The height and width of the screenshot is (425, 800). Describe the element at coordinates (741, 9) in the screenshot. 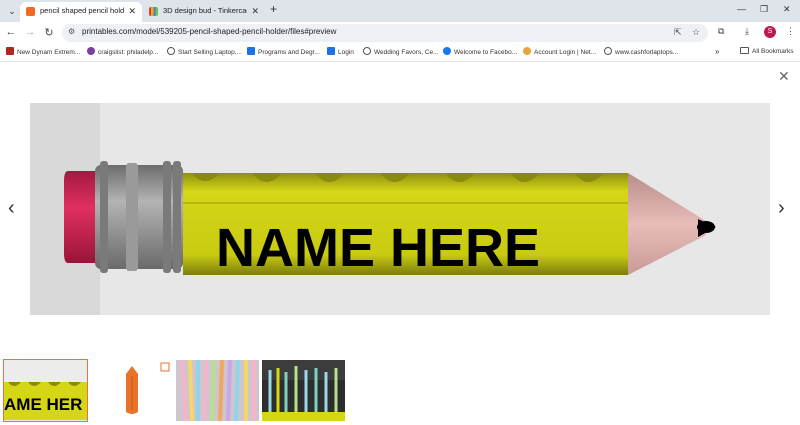

I see `minimize-icon: —` at that location.